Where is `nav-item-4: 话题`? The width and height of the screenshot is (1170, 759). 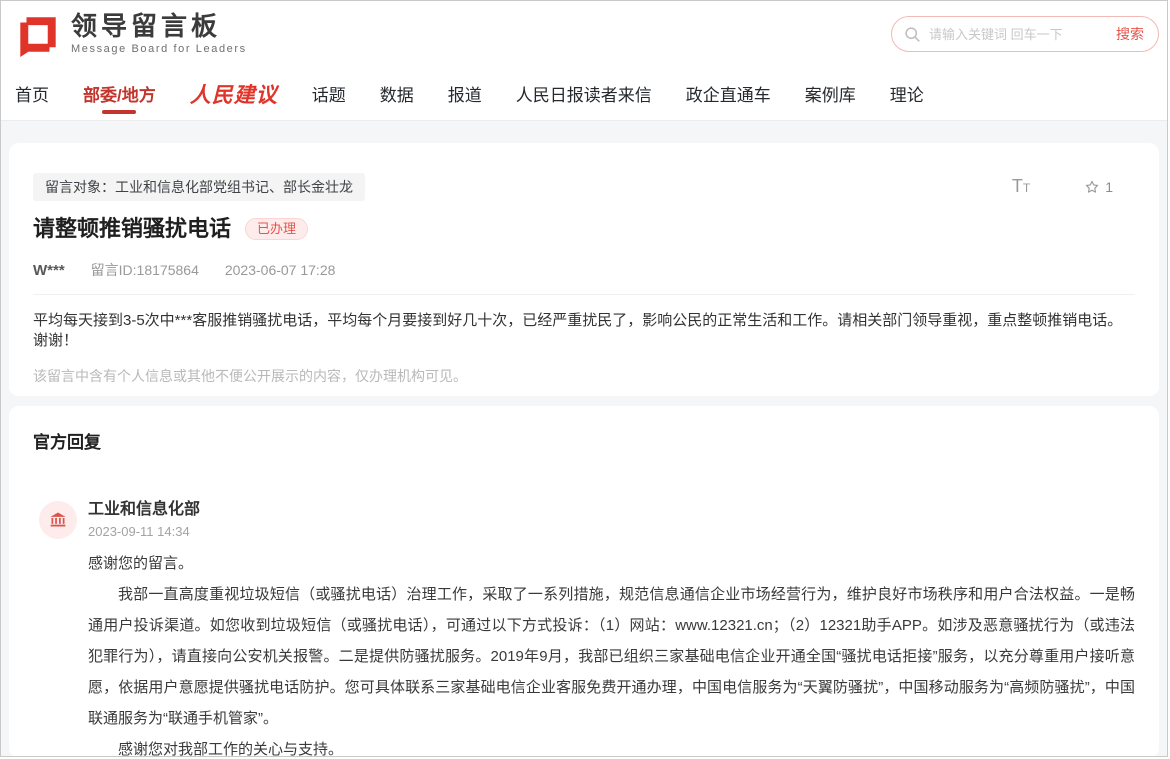 nav-item-4: 话题 is located at coordinates (329, 93).